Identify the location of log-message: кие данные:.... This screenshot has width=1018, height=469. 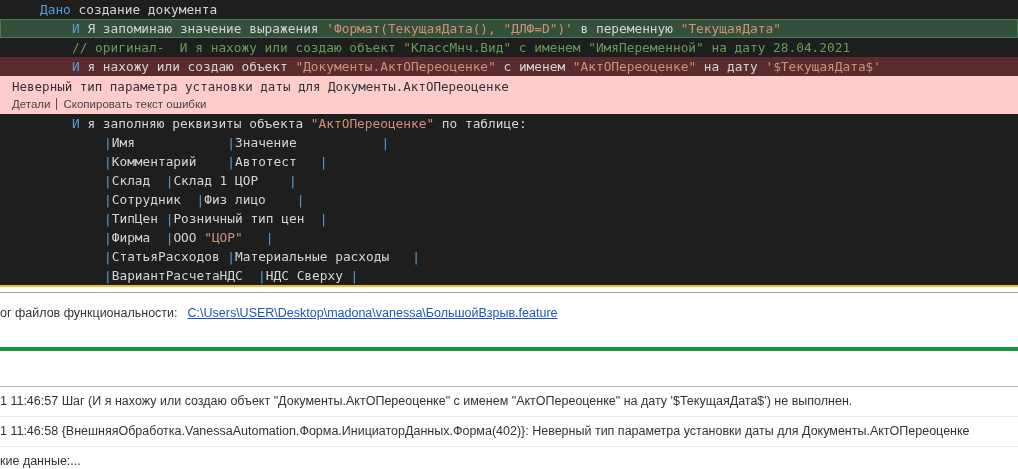
(41, 461).